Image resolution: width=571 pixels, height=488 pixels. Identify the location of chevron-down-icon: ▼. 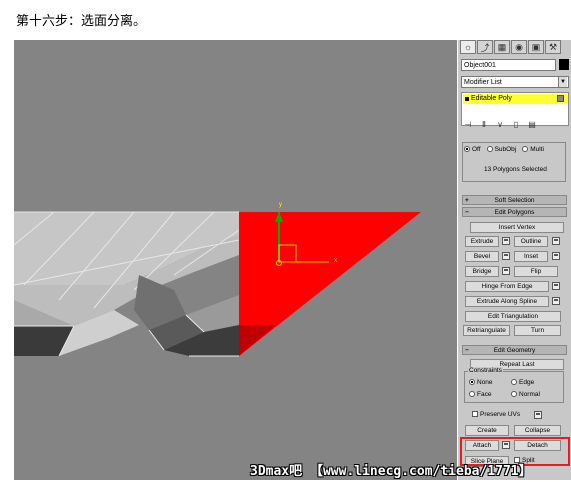
(562, 82).